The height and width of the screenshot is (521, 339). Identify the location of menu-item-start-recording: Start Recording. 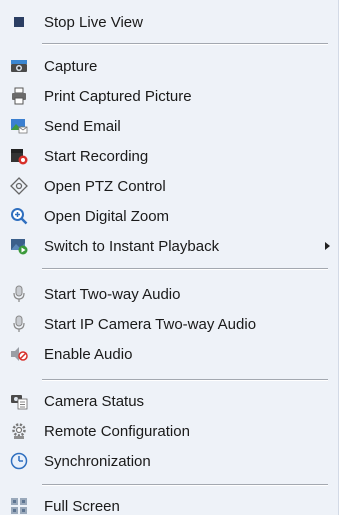
(169, 156).